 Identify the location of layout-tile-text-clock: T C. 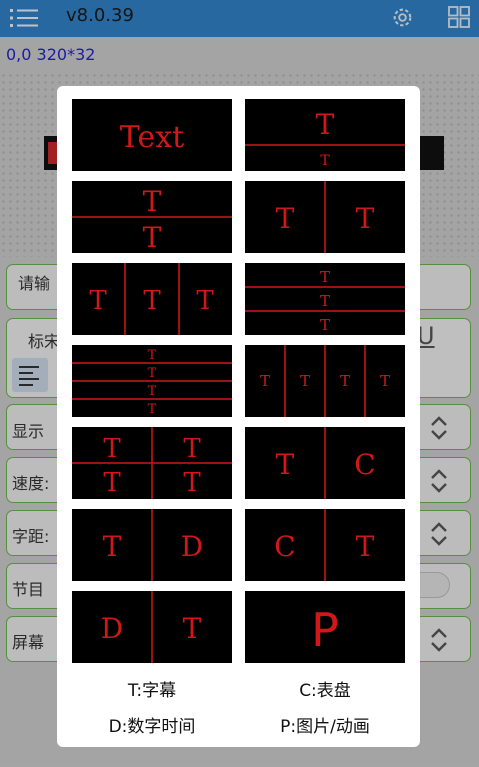
(325, 463).